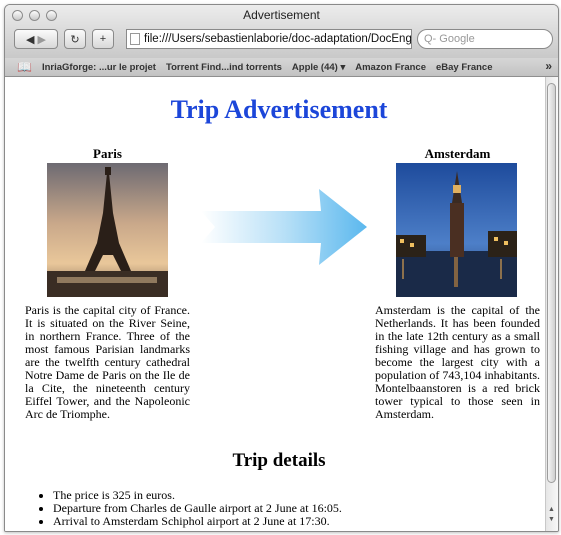 Image resolution: width=561 pixels, height=535 pixels. What do you see at coordinates (284, 227) in the screenshot?
I see `direction-arrow-icon` at bounding box center [284, 227].